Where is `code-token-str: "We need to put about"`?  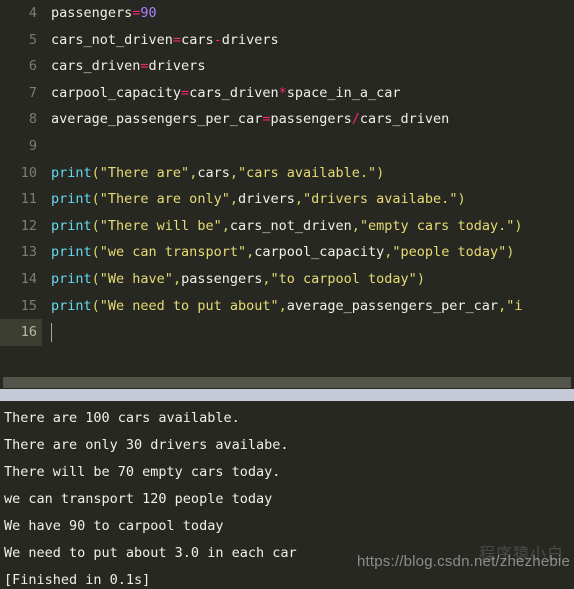
code-token-str: "We need to put about" is located at coordinates (189, 305).